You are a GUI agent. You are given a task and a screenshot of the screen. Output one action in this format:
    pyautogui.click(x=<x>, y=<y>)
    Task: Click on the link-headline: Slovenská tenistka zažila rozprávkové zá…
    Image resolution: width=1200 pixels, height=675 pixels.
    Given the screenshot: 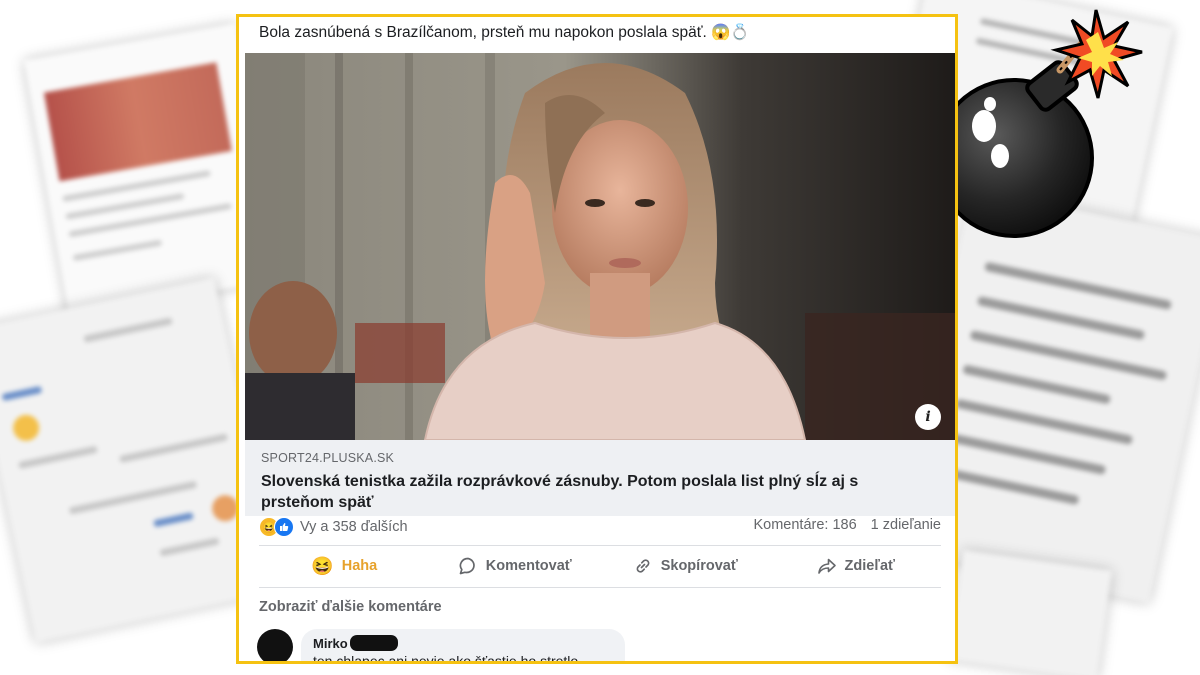 What is the action you would take?
    pyautogui.click(x=591, y=492)
    